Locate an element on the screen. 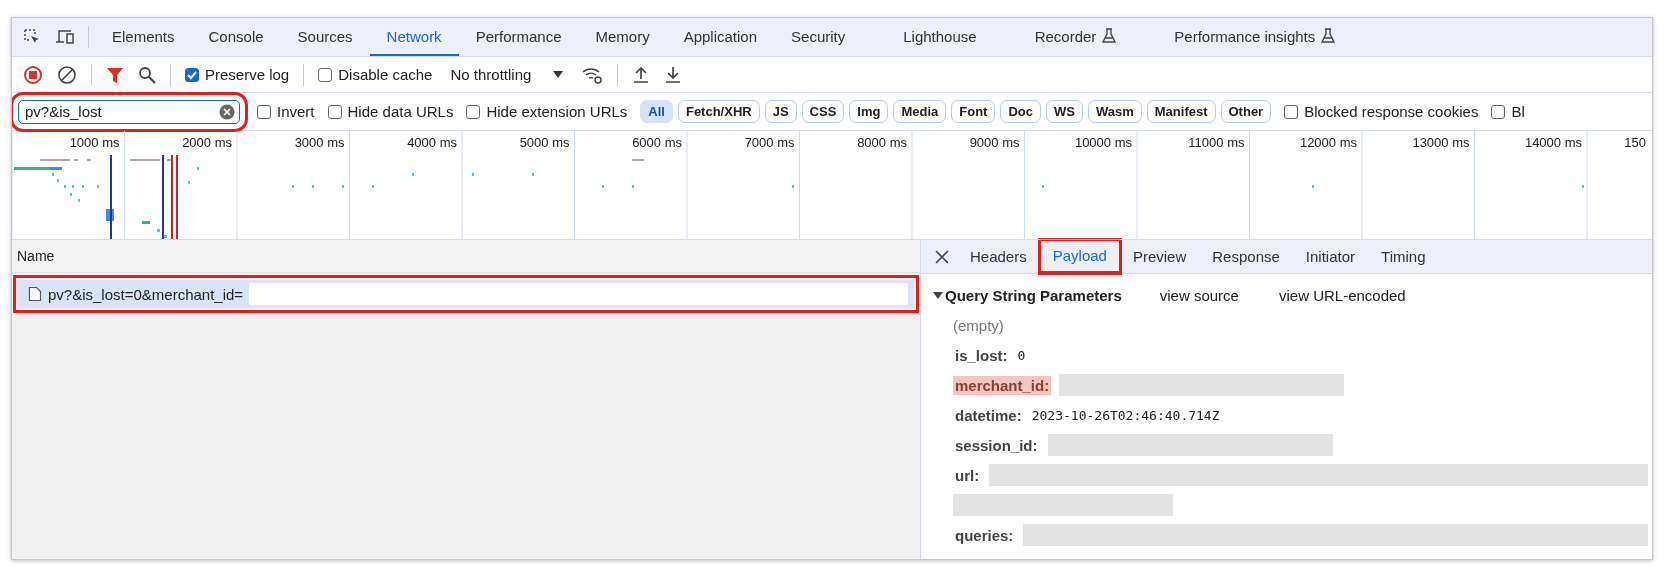 The height and width of the screenshot is (572, 1664). detail-tab: Initiator is located at coordinates (1330, 256).